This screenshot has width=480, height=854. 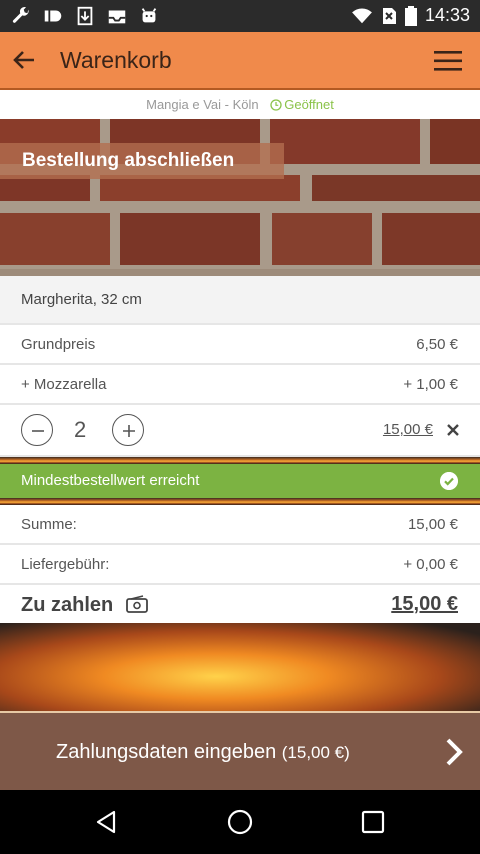 I want to click on status-time: 14:33, so click(x=447, y=15).